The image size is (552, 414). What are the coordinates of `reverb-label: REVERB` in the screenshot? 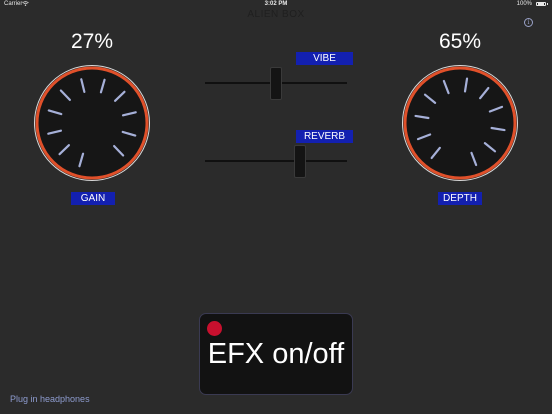 It's located at (324, 136).